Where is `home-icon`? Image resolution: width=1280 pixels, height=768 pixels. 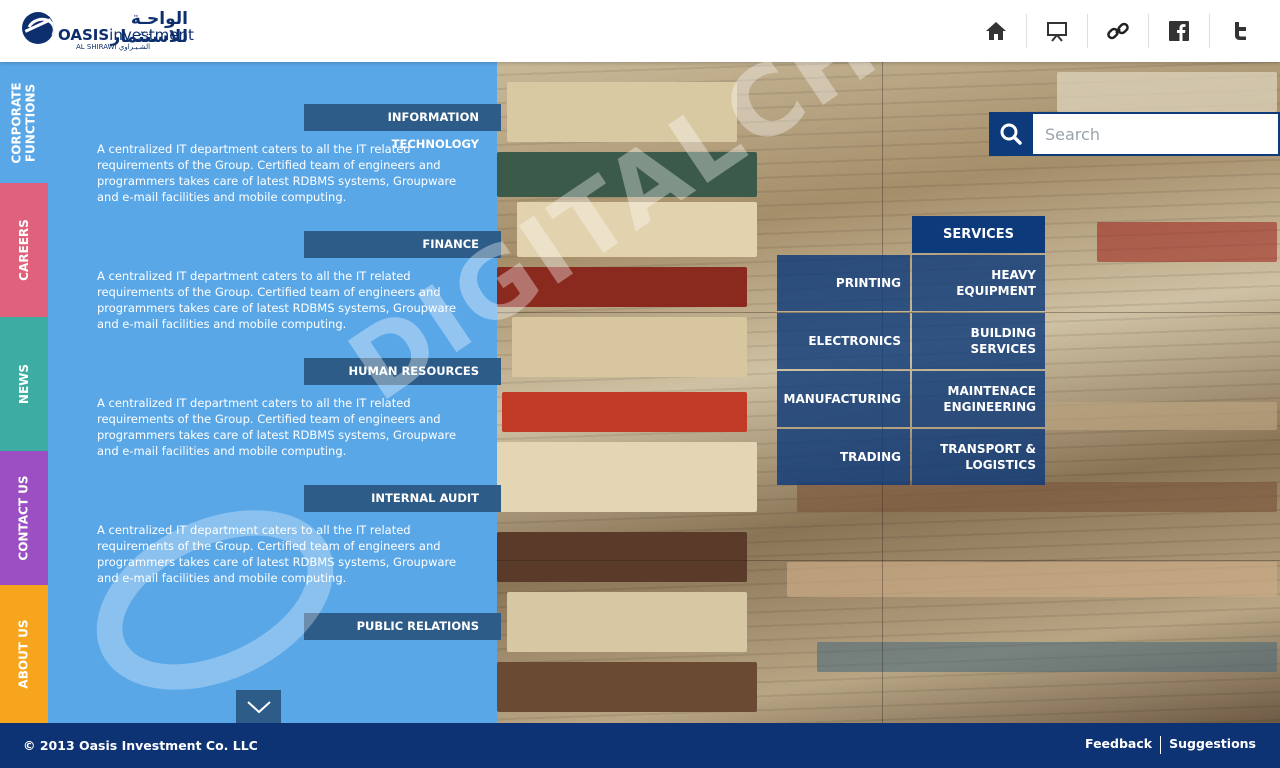 home-icon is located at coordinates (995, 31).